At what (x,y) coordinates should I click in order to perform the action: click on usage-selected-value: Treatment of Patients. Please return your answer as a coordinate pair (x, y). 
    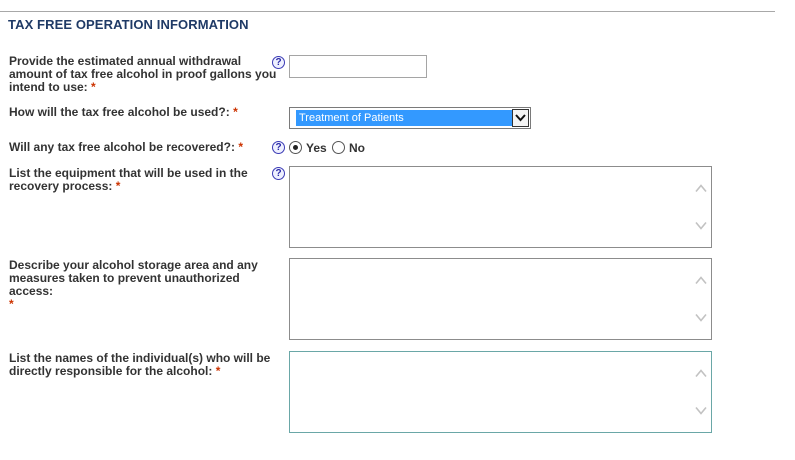
    Looking at the image, I should click on (404, 118).